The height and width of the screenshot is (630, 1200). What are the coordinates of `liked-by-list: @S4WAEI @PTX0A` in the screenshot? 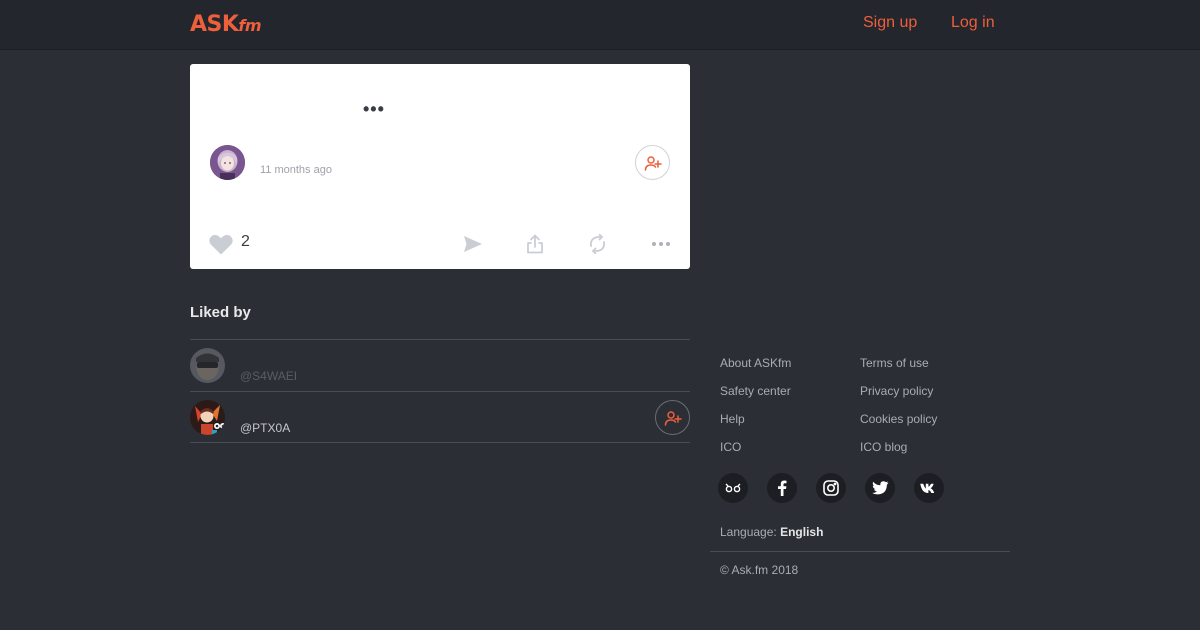 It's located at (440, 391).